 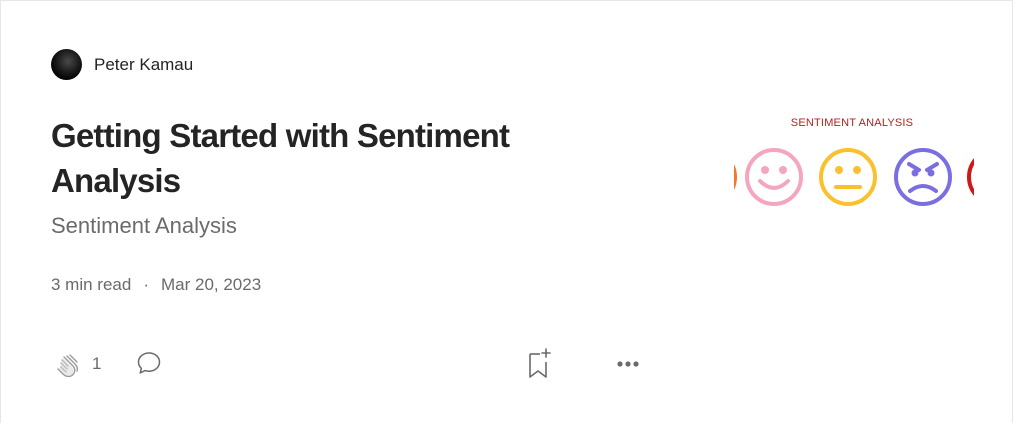 I want to click on action-bar: 1, so click(x=331, y=364).